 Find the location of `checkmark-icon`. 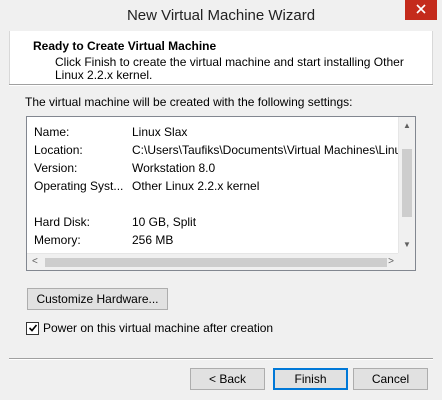

checkmark-icon is located at coordinates (33, 328).